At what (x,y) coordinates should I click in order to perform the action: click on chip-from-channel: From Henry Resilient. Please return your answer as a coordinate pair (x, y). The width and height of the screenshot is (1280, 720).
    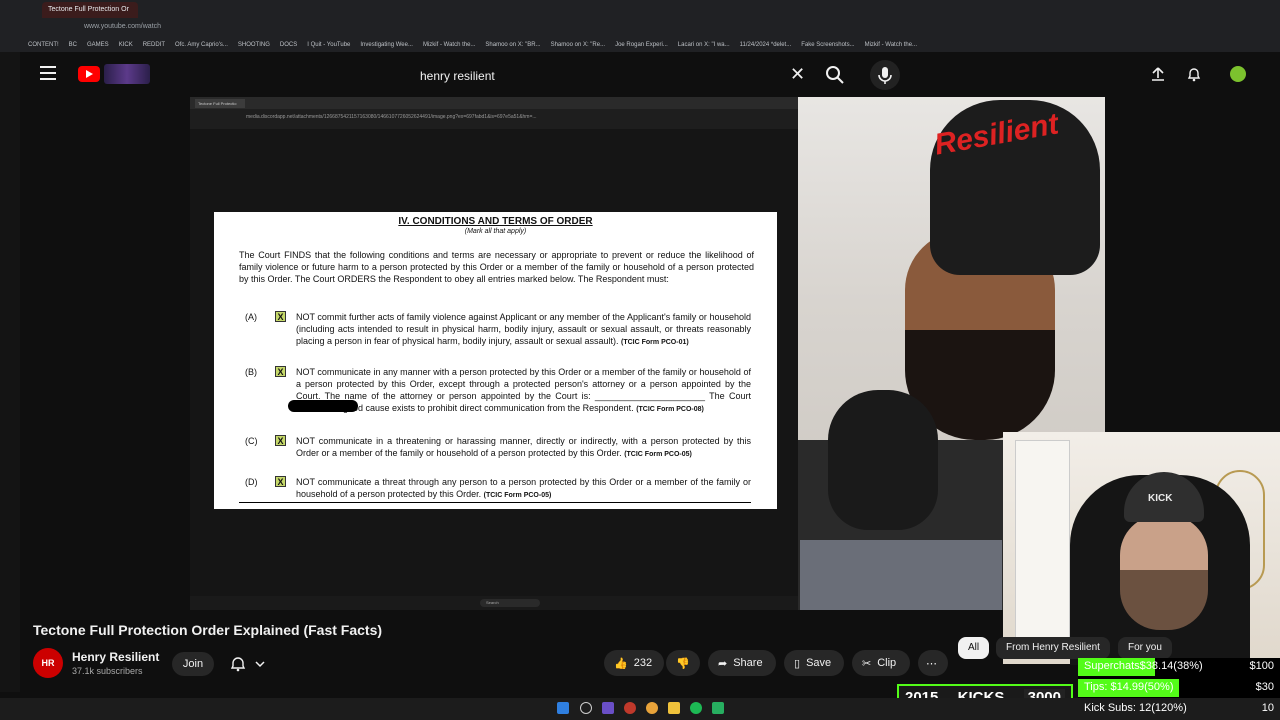
    Looking at the image, I should click on (1053, 648).